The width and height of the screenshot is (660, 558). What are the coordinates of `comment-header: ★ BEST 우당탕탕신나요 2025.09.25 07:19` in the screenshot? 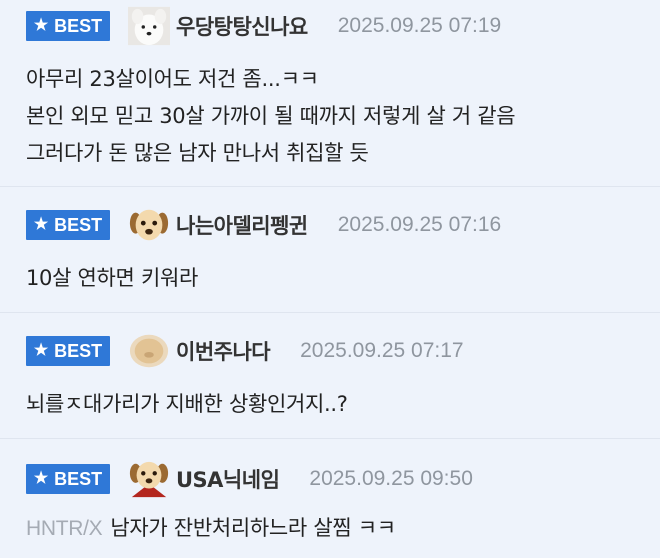 It's located at (343, 26).